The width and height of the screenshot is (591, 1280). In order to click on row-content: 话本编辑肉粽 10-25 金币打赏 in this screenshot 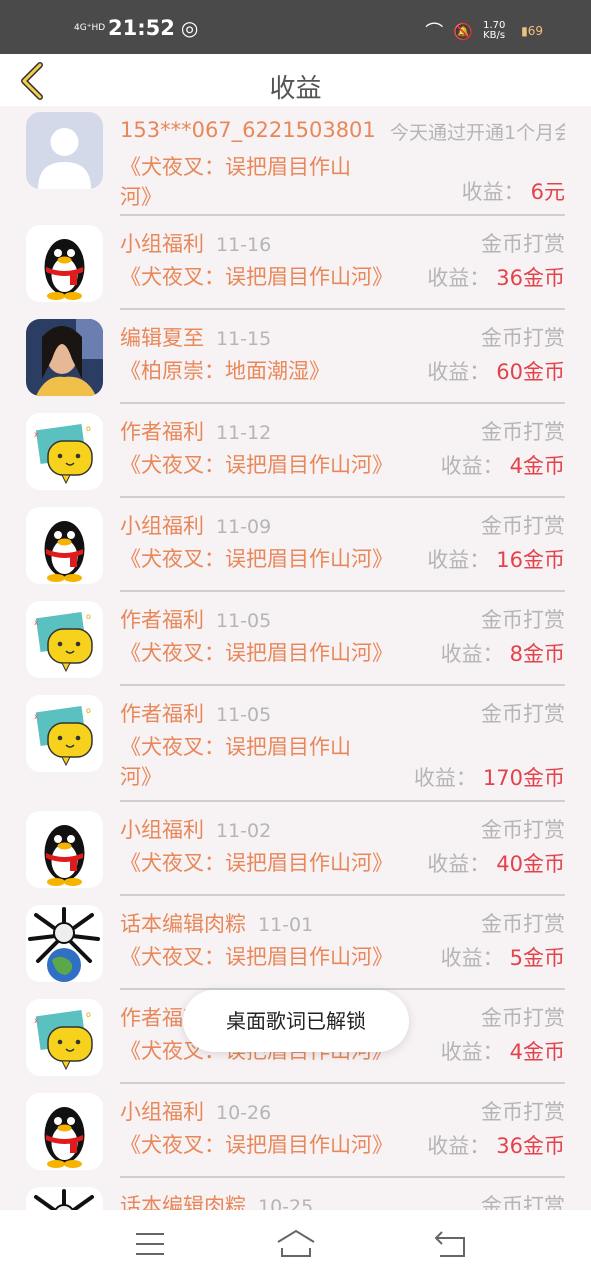, I will do `click(342, 1194)`.